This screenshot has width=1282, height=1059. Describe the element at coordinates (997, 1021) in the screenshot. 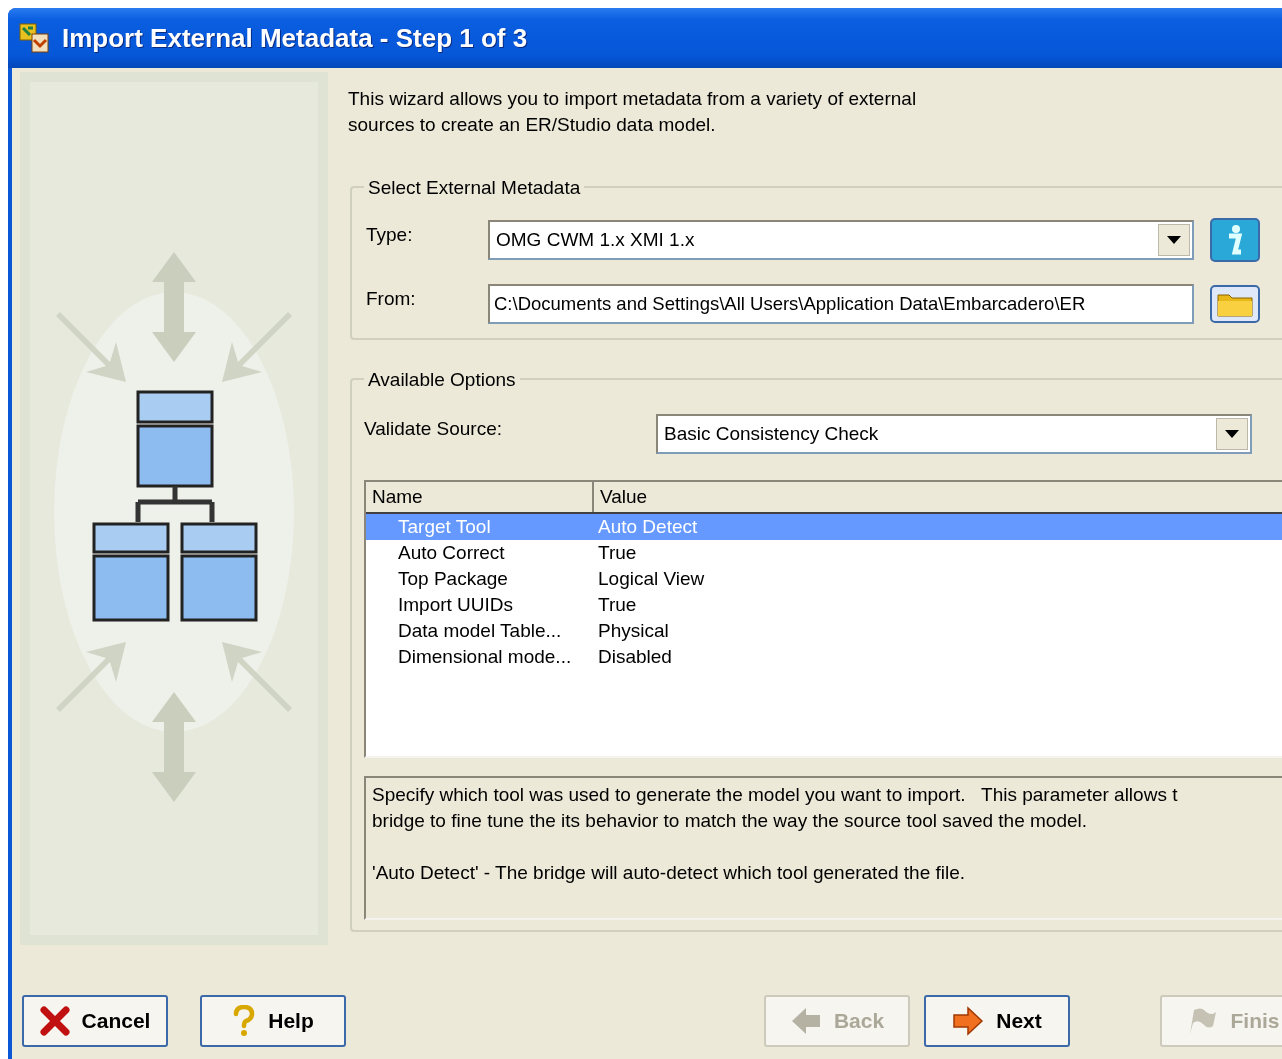

I see `next-button: Next` at that location.